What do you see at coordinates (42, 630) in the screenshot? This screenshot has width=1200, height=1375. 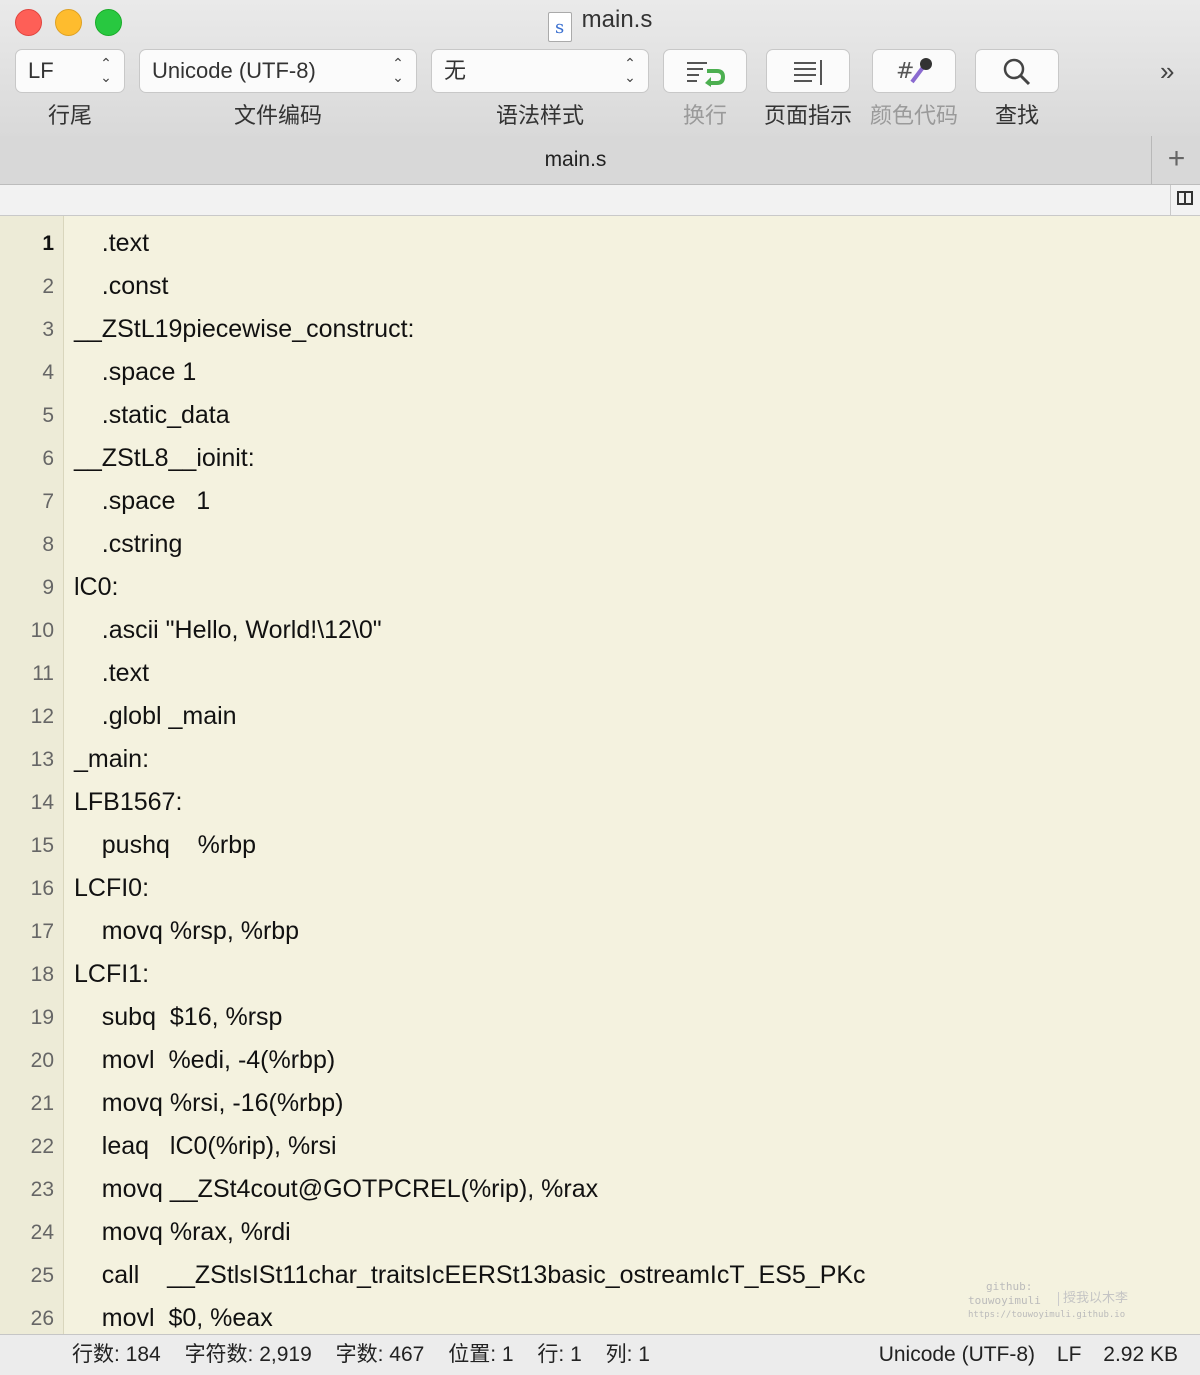 I see `line-number: 10` at bounding box center [42, 630].